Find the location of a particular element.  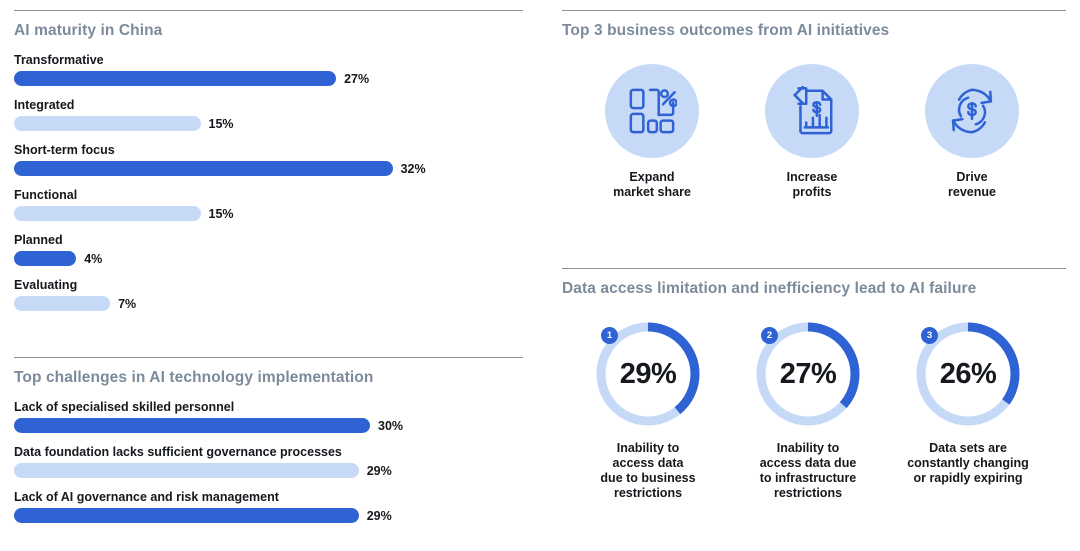

maturity-bar-line: 4% is located at coordinates (268, 258).